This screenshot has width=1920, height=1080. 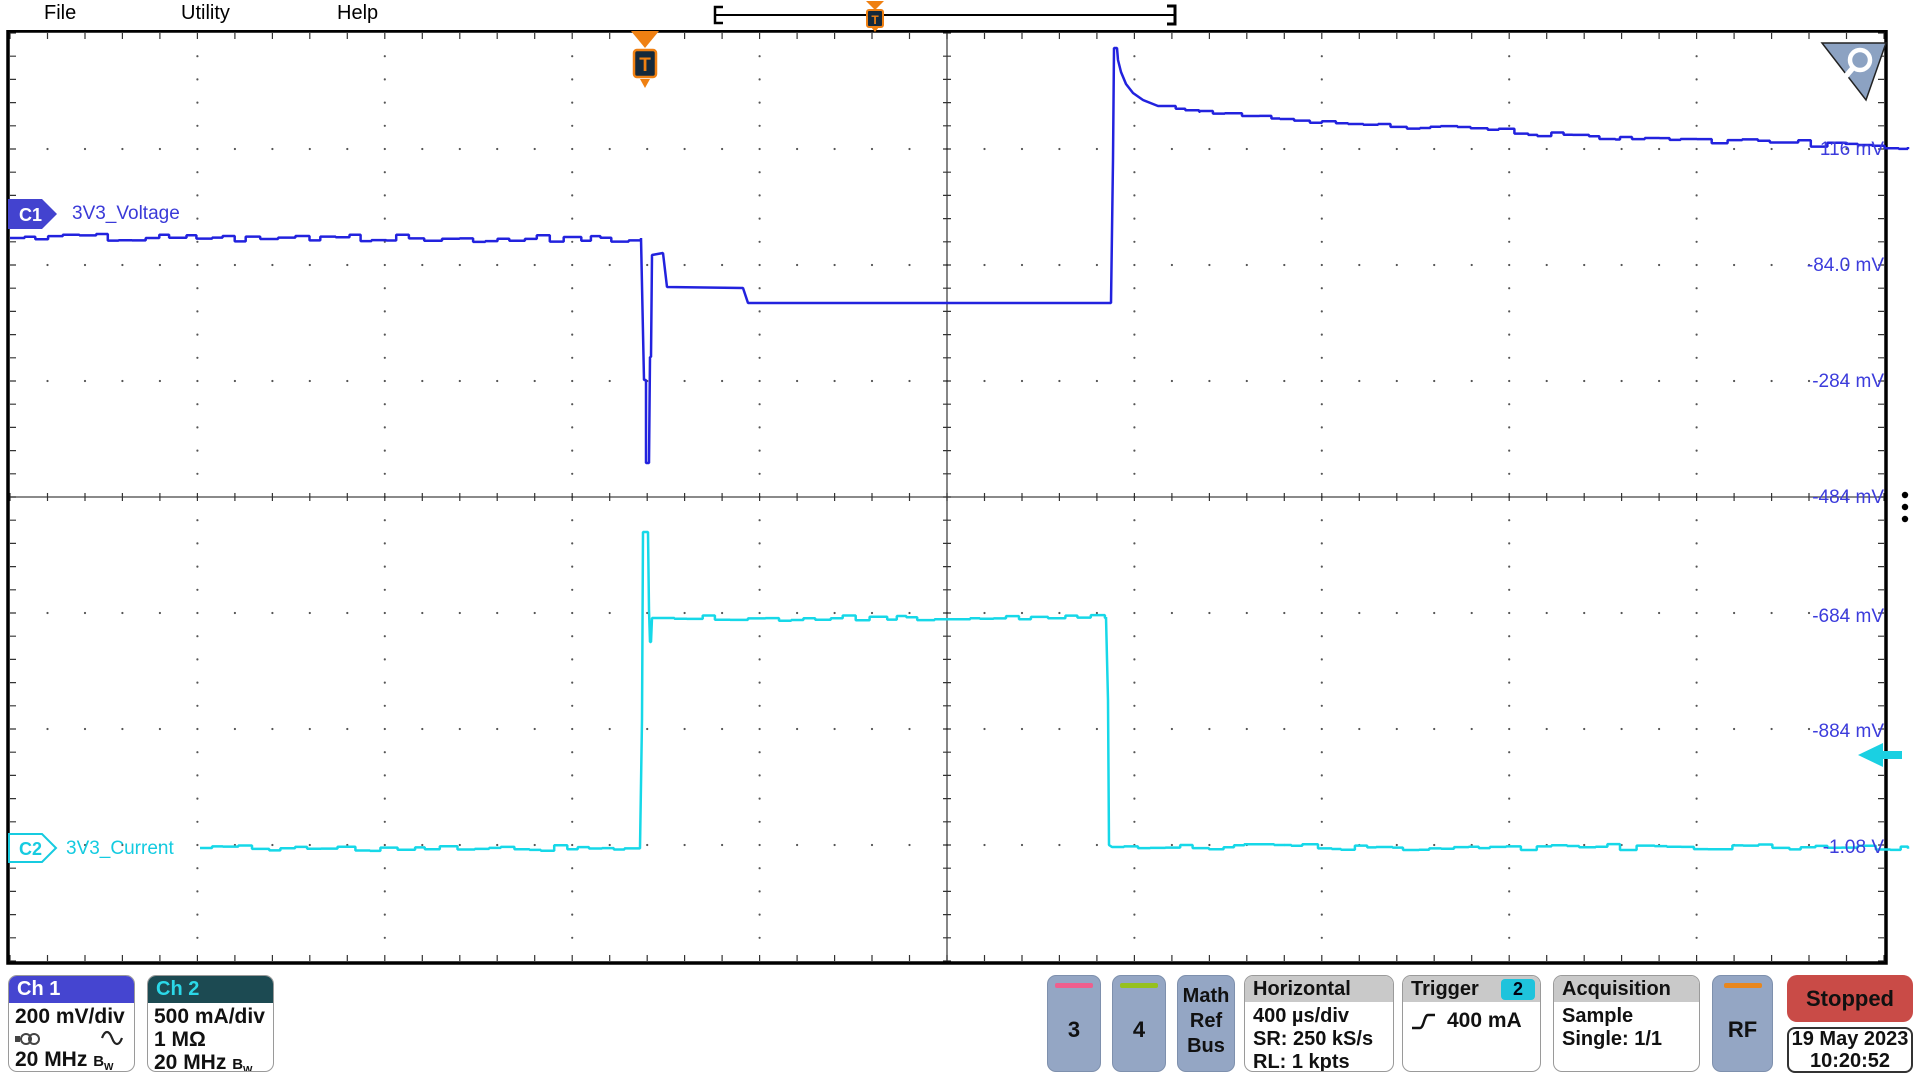 What do you see at coordinates (1850, 998) in the screenshot?
I see `run-state-badge: Stopped` at bounding box center [1850, 998].